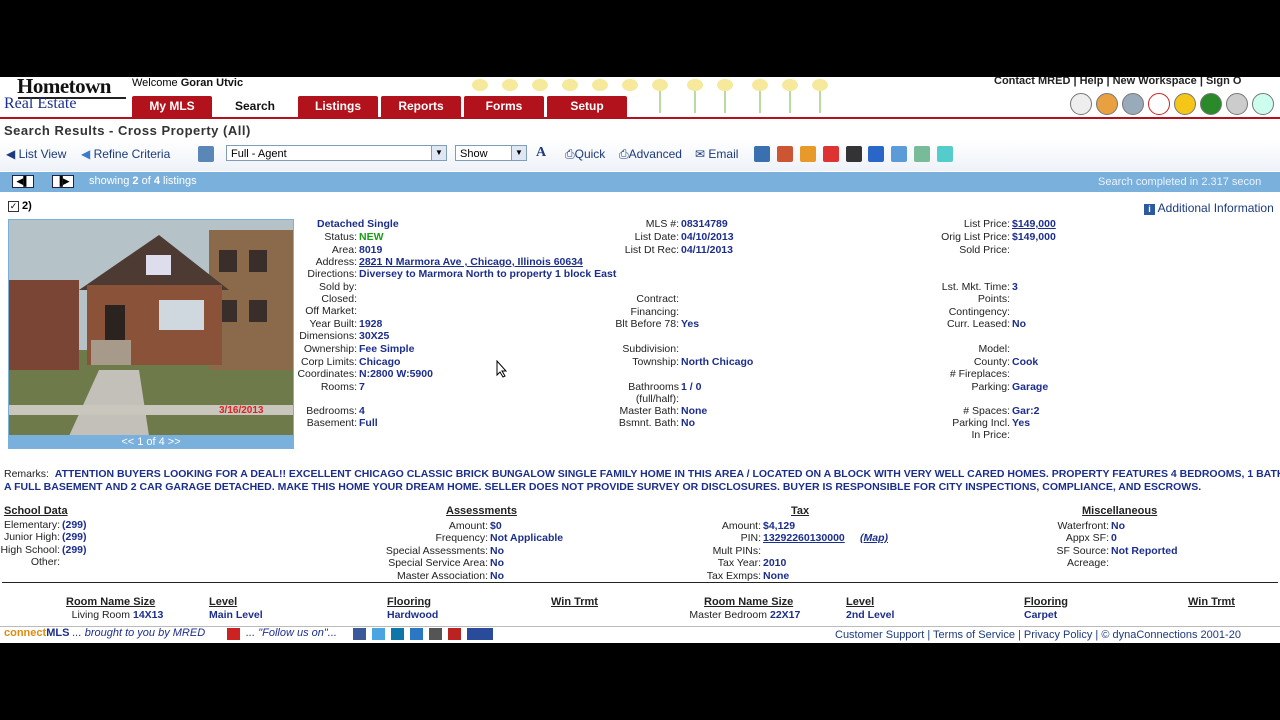 The height and width of the screenshot is (720, 1280). What do you see at coordinates (504, 106) in the screenshot?
I see `tab-forms: Forms` at bounding box center [504, 106].